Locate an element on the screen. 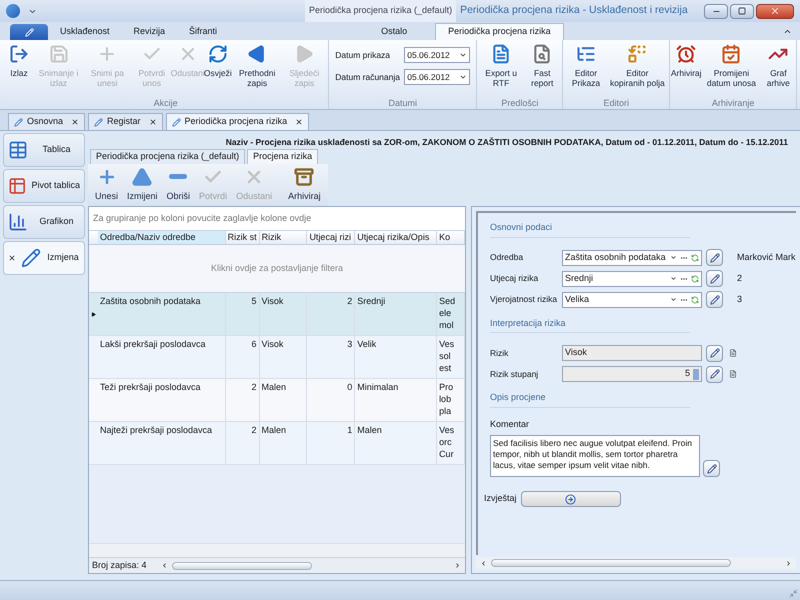 The height and width of the screenshot is (600, 800). document-tab: Registar is located at coordinates (125, 121).